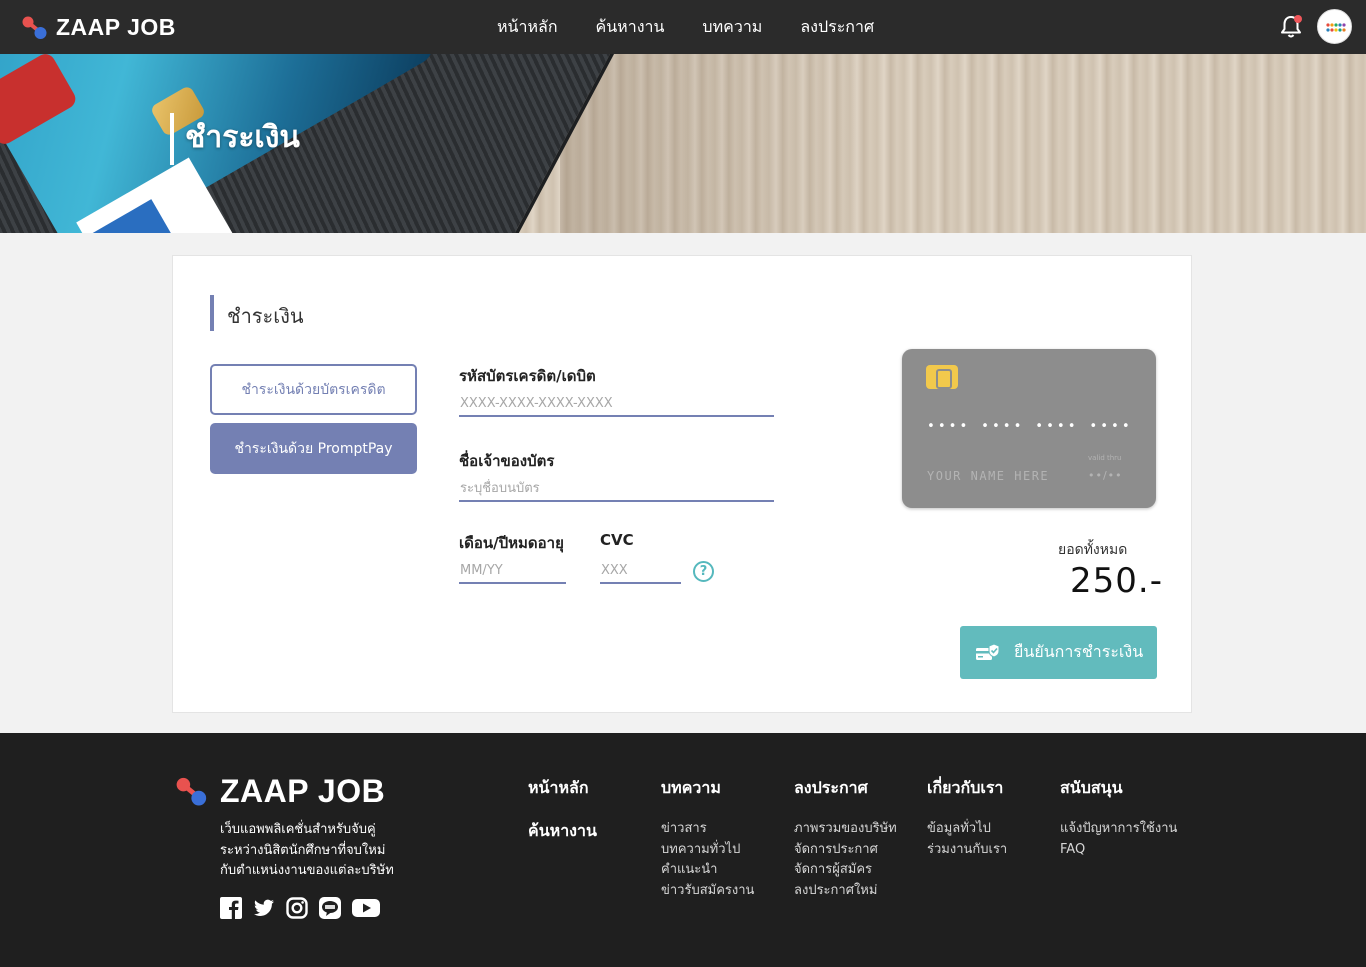 The width and height of the screenshot is (1366, 967). Describe the element at coordinates (707, 891) in the screenshot. I see `footer-link: ข่าวรับสมัครงาน` at that location.